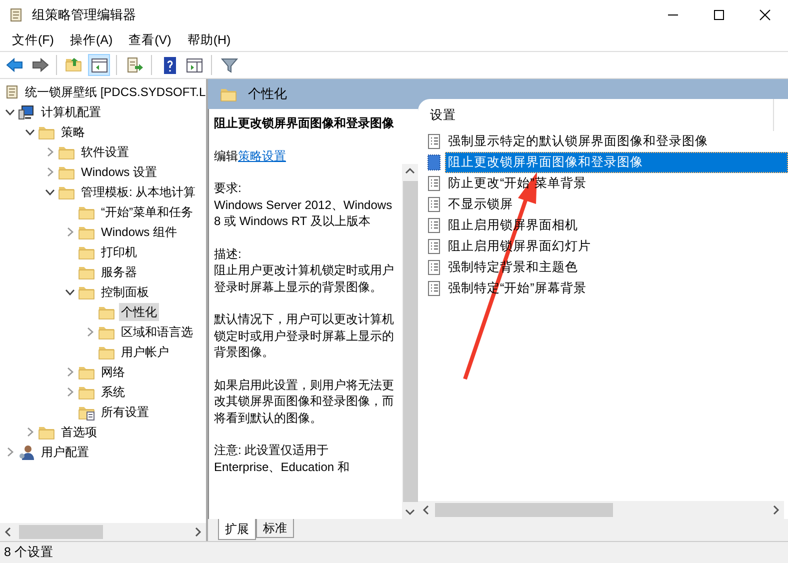 The image size is (788, 563). What do you see at coordinates (73, 132) in the screenshot?
I see `tree-item: 策略` at bounding box center [73, 132].